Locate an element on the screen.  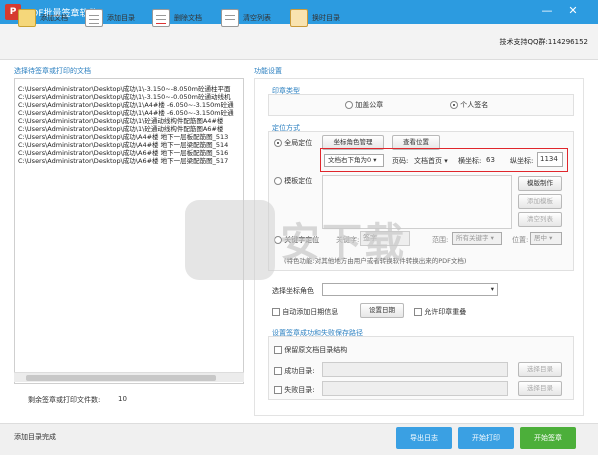
remaining-label: 剩余签章或打印文件数: is located at coordinates (64, 400).